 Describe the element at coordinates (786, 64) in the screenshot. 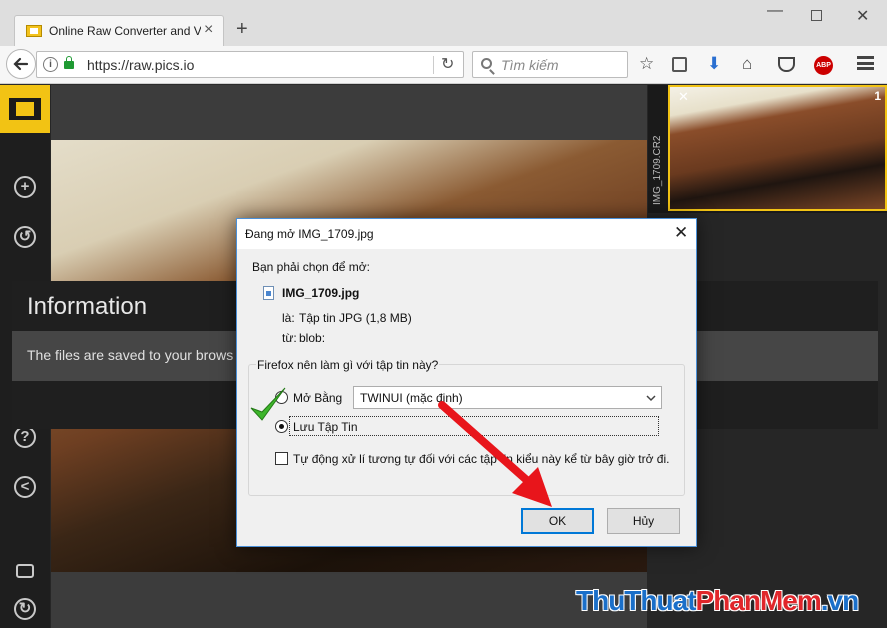

I see `pocket-icon` at that location.